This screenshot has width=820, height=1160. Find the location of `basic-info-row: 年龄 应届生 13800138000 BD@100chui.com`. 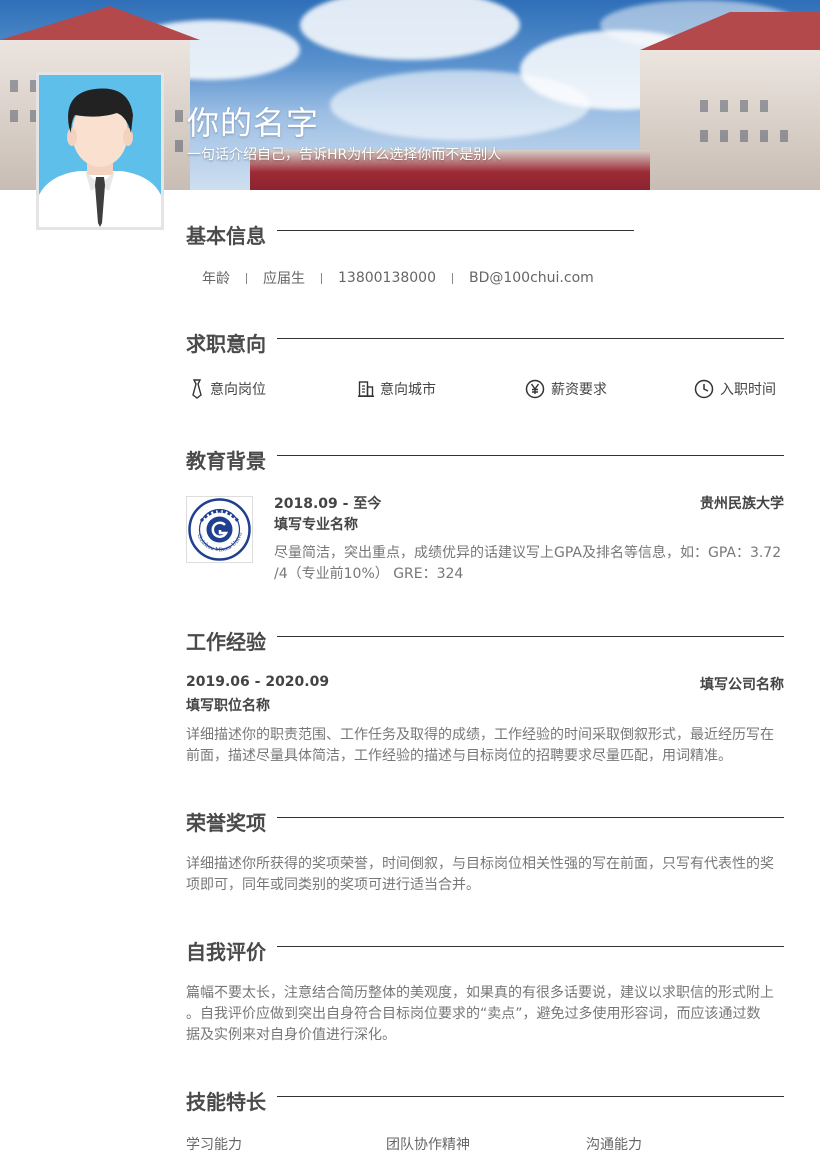

basic-info-row: 年龄 应届生 13800138000 BD@100chui.com is located at coordinates (398, 278).